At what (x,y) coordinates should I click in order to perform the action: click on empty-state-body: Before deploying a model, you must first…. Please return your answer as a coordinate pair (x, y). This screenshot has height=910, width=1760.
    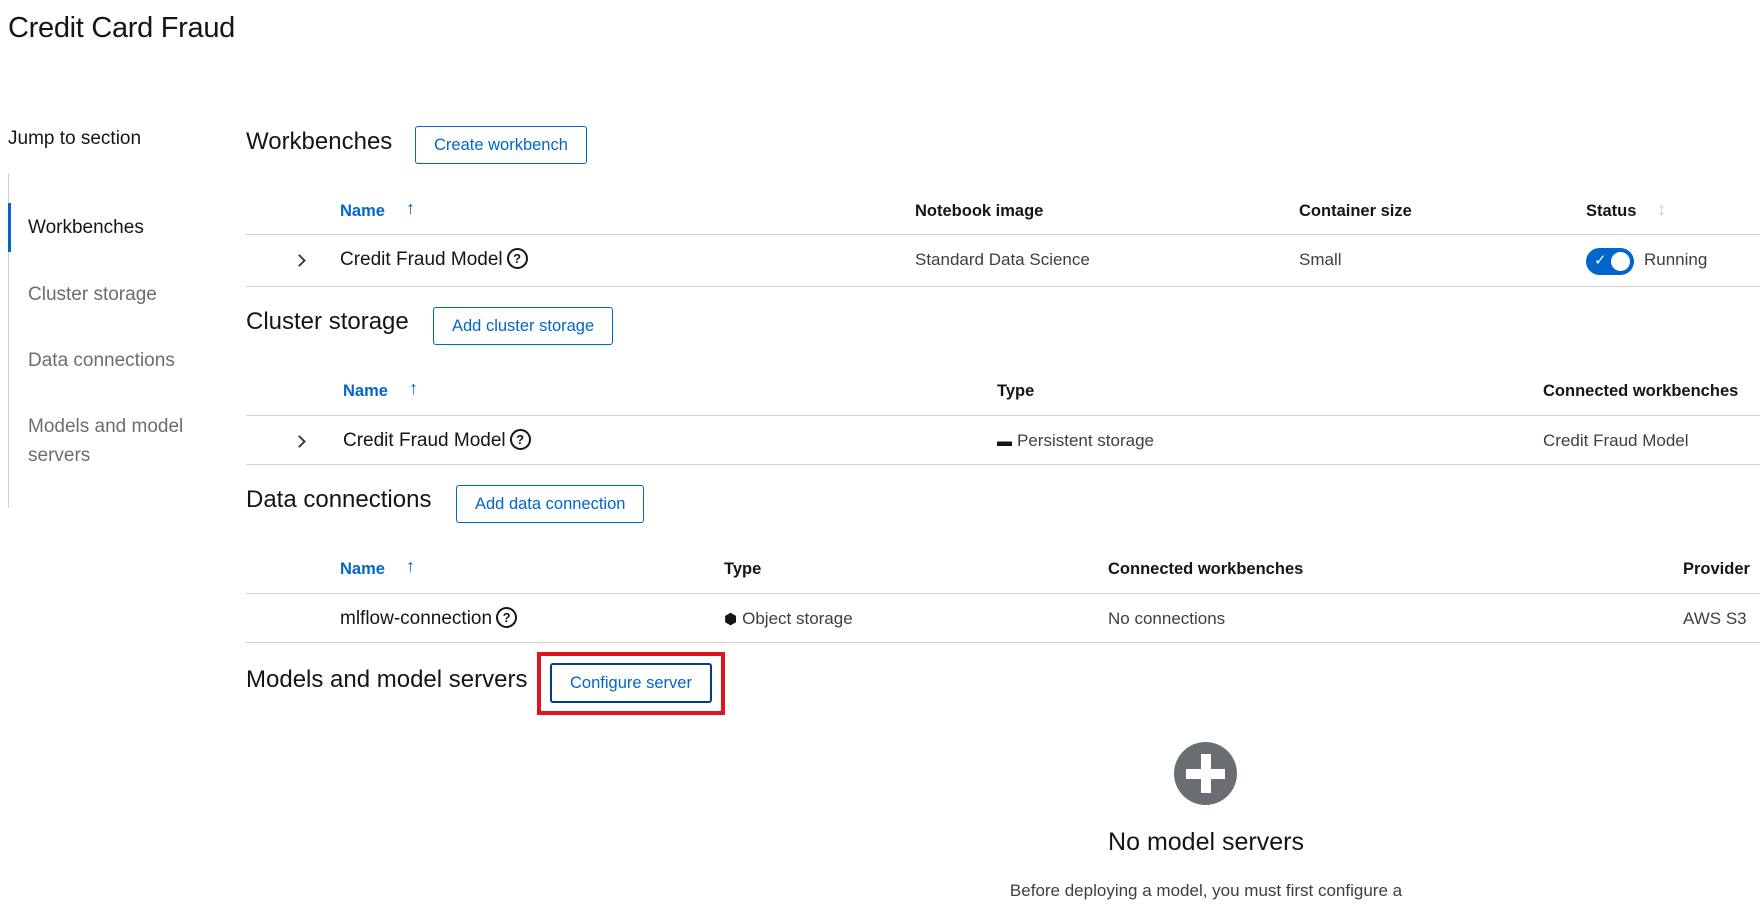
    Looking at the image, I should click on (1206, 890).